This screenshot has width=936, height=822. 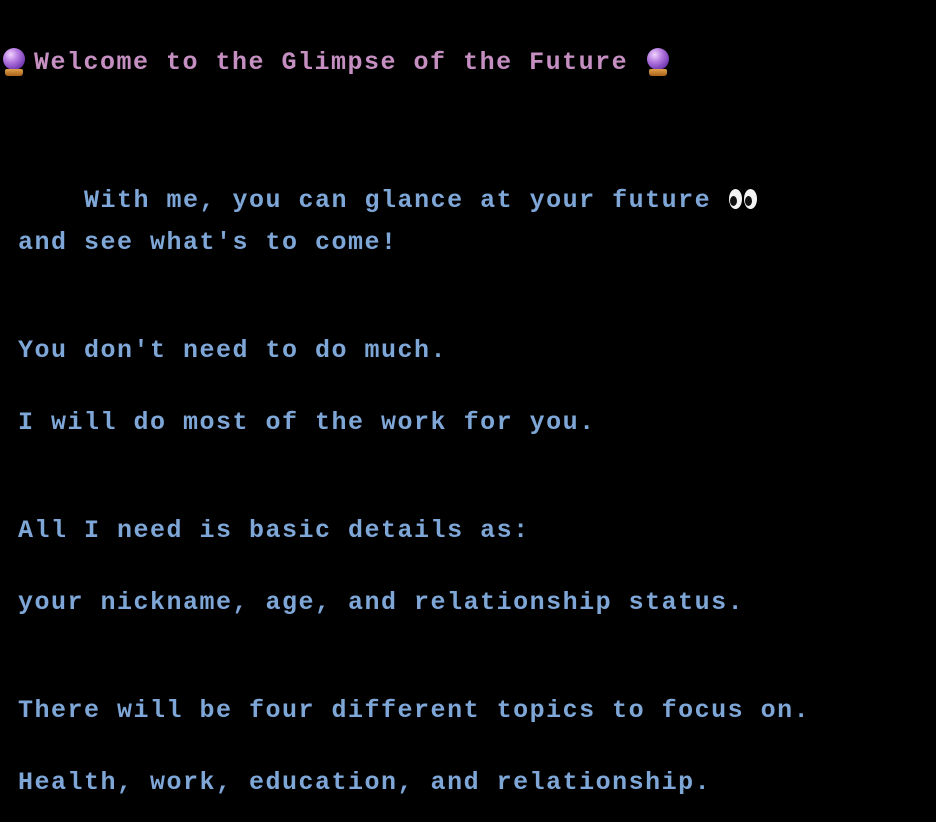 What do you see at coordinates (398, 200) in the screenshot?
I see `intro-line-1-text: With me, you can glance at your future` at bounding box center [398, 200].